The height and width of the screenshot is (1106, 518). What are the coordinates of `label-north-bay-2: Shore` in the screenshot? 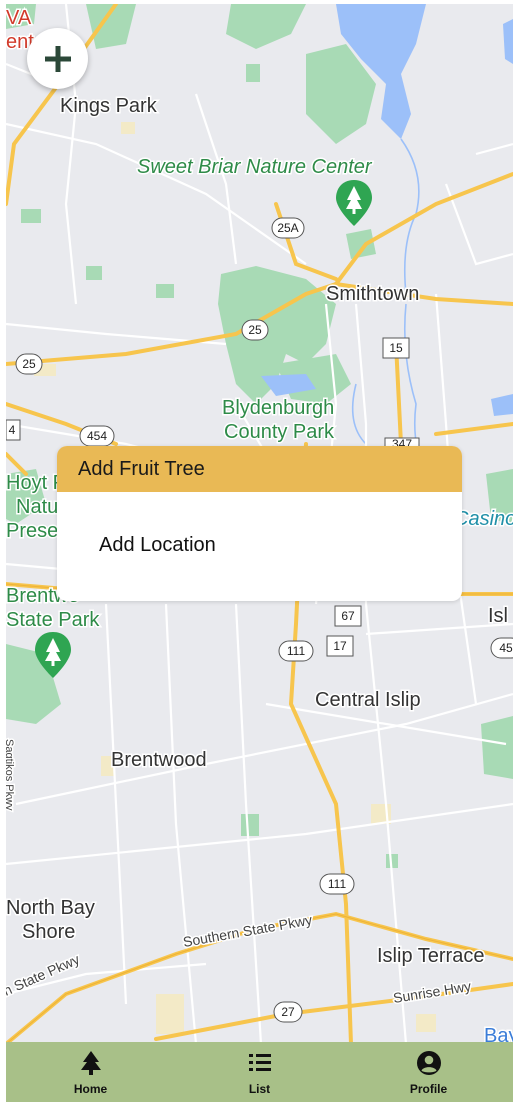 It's located at (48, 932).